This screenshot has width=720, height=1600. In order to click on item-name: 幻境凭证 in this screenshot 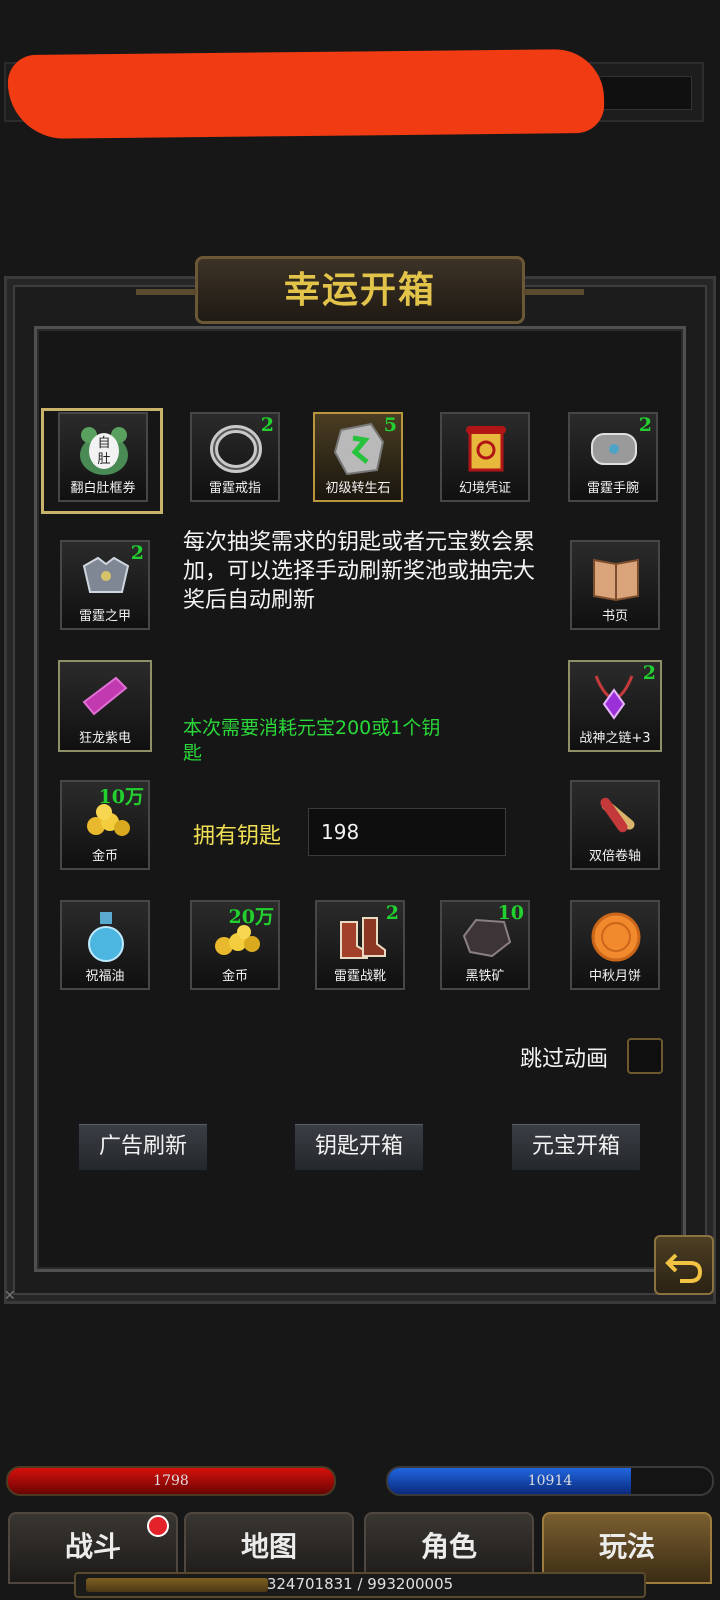, I will do `click(484, 488)`.